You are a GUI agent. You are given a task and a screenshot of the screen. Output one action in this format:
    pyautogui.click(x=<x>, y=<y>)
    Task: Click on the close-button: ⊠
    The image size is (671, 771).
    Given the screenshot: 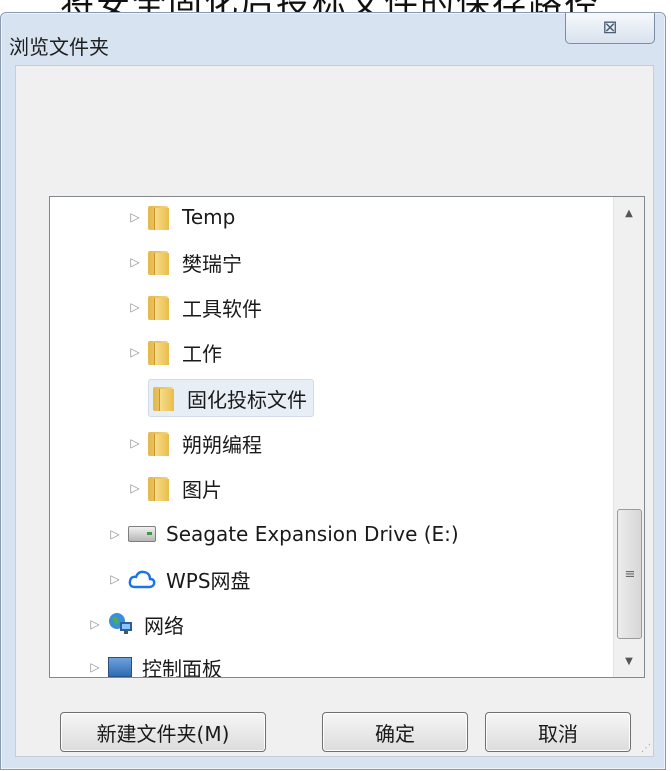 What is the action you would take?
    pyautogui.click(x=610, y=28)
    